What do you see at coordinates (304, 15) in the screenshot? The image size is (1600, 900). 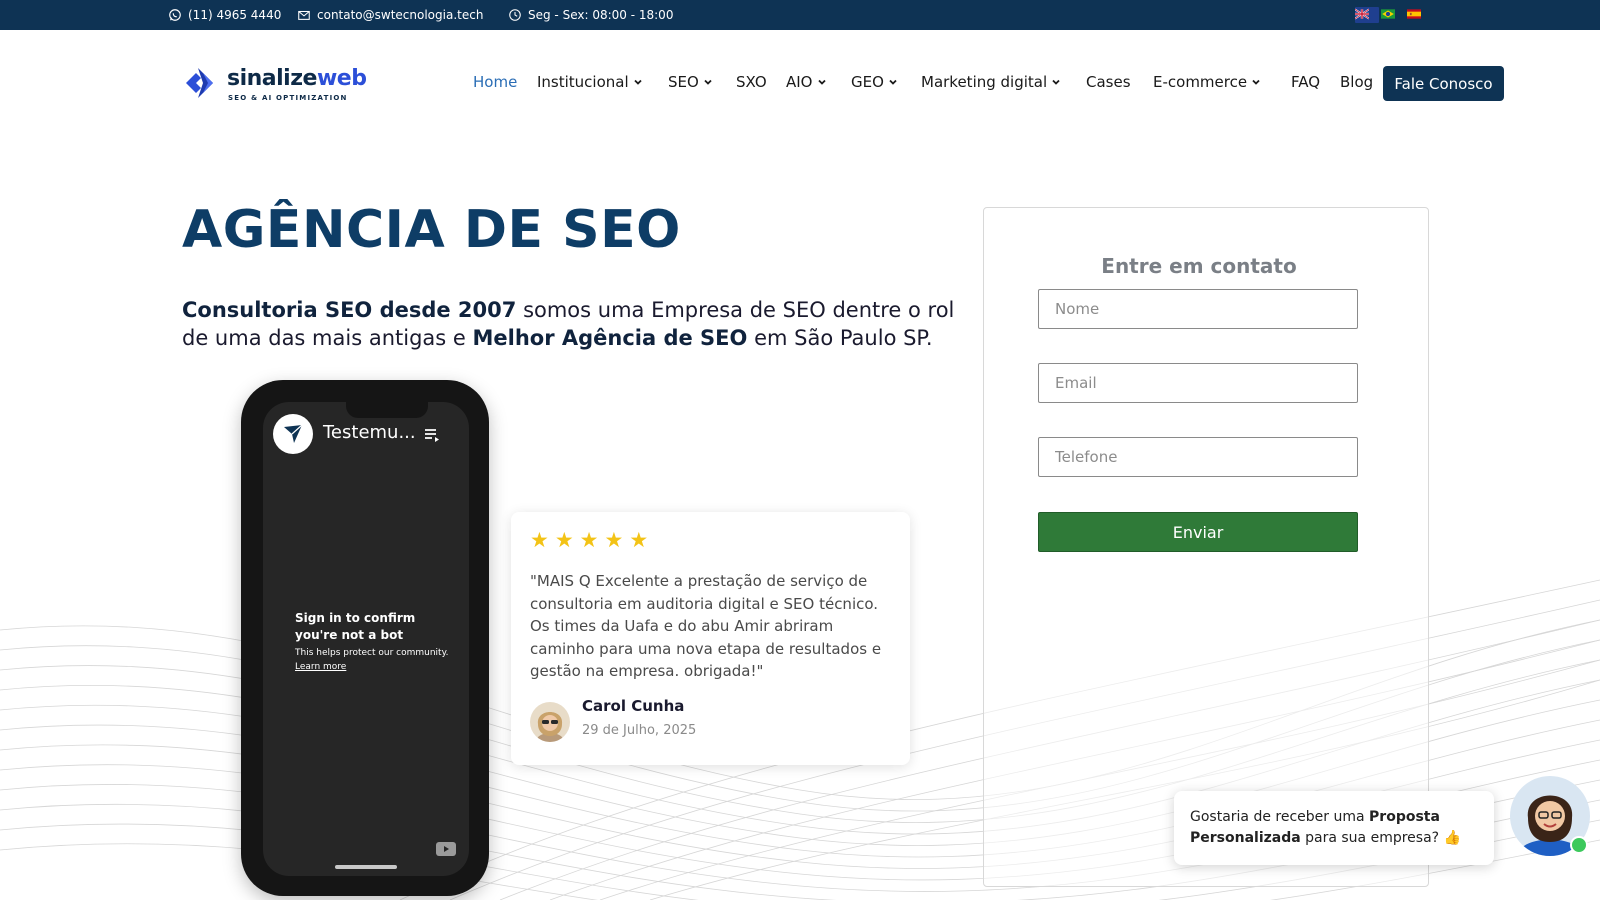 I see `mail-icon` at bounding box center [304, 15].